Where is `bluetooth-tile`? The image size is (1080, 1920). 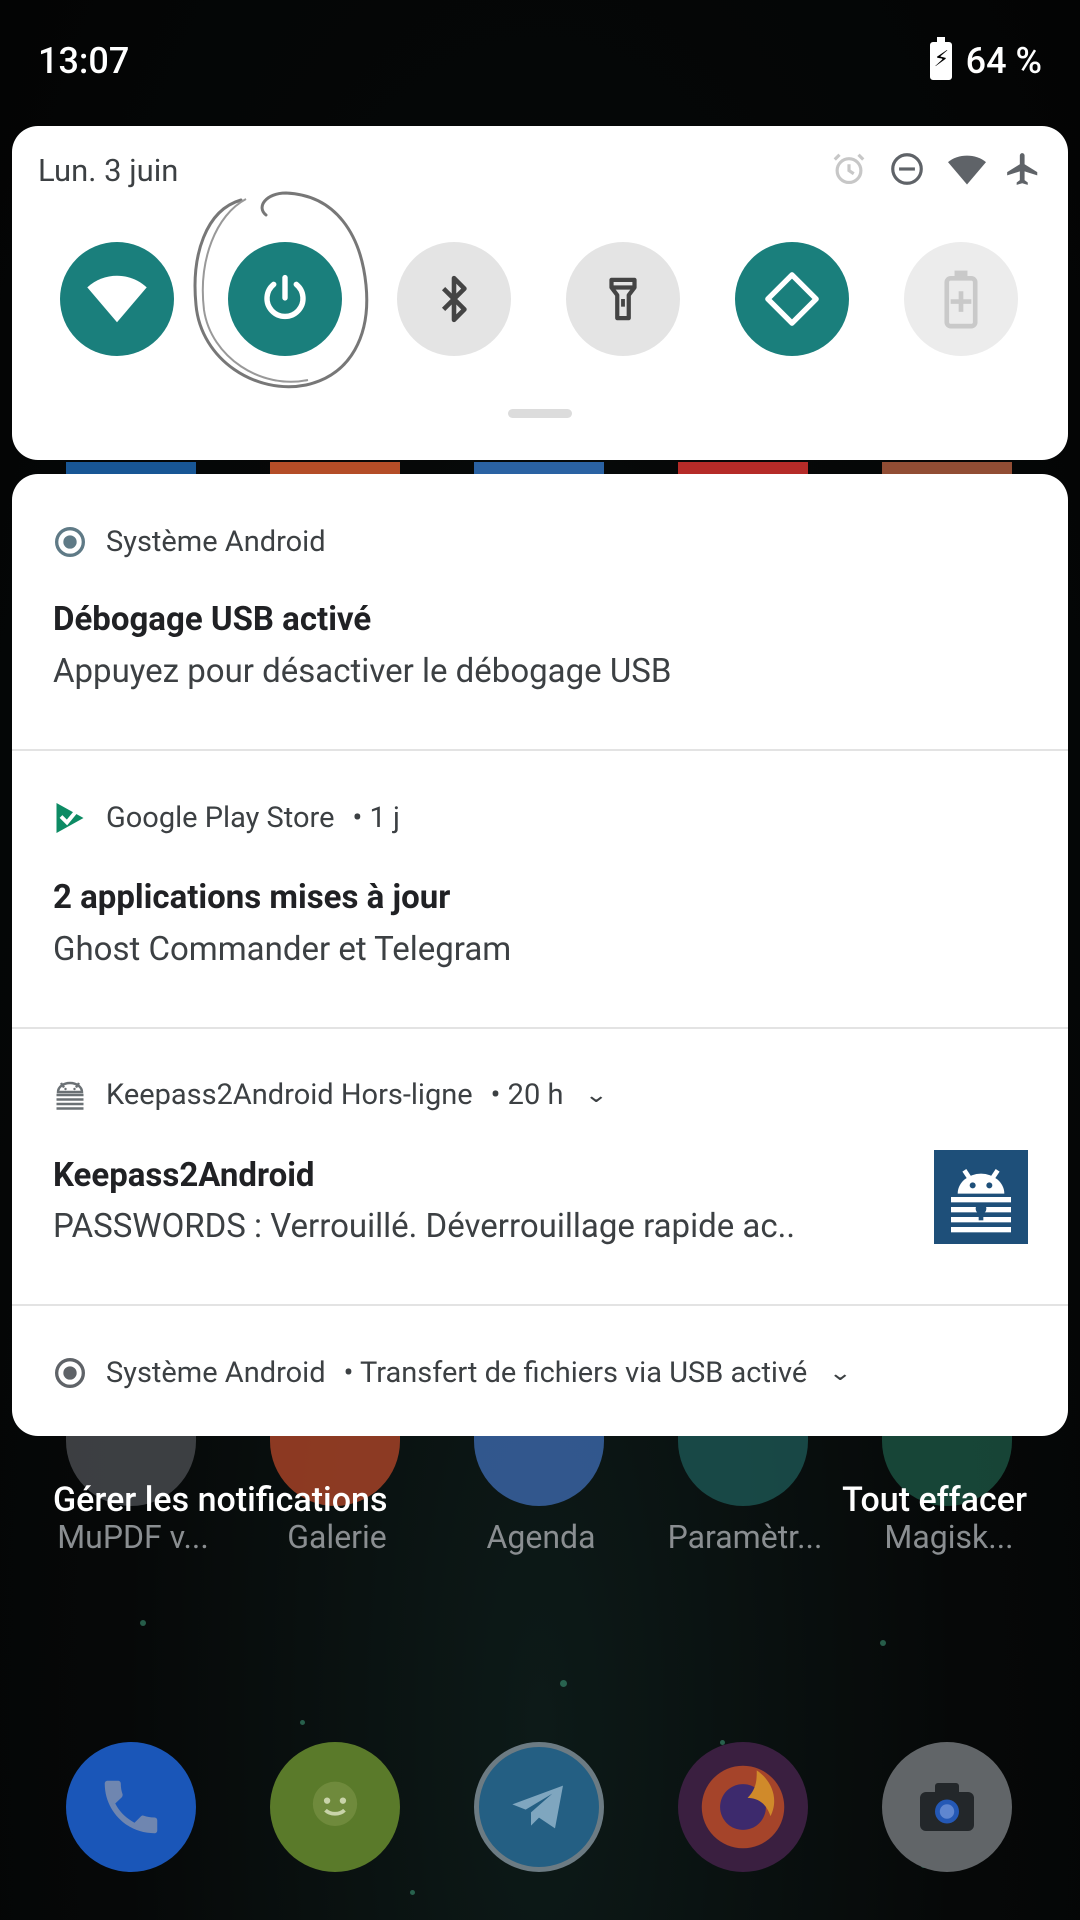 bluetooth-tile is located at coordinates (454, 299).